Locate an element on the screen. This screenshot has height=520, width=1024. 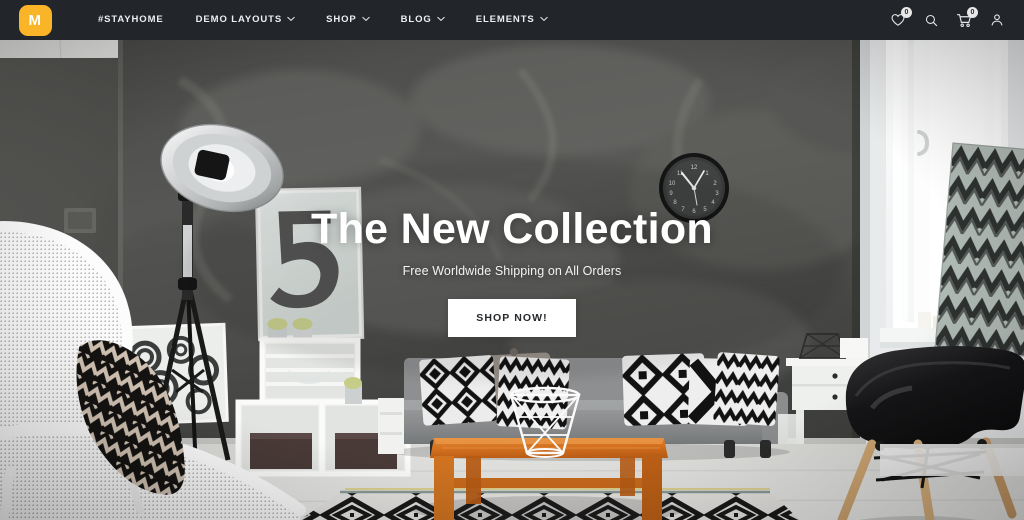
account-button is located at coordinates (997, 20).